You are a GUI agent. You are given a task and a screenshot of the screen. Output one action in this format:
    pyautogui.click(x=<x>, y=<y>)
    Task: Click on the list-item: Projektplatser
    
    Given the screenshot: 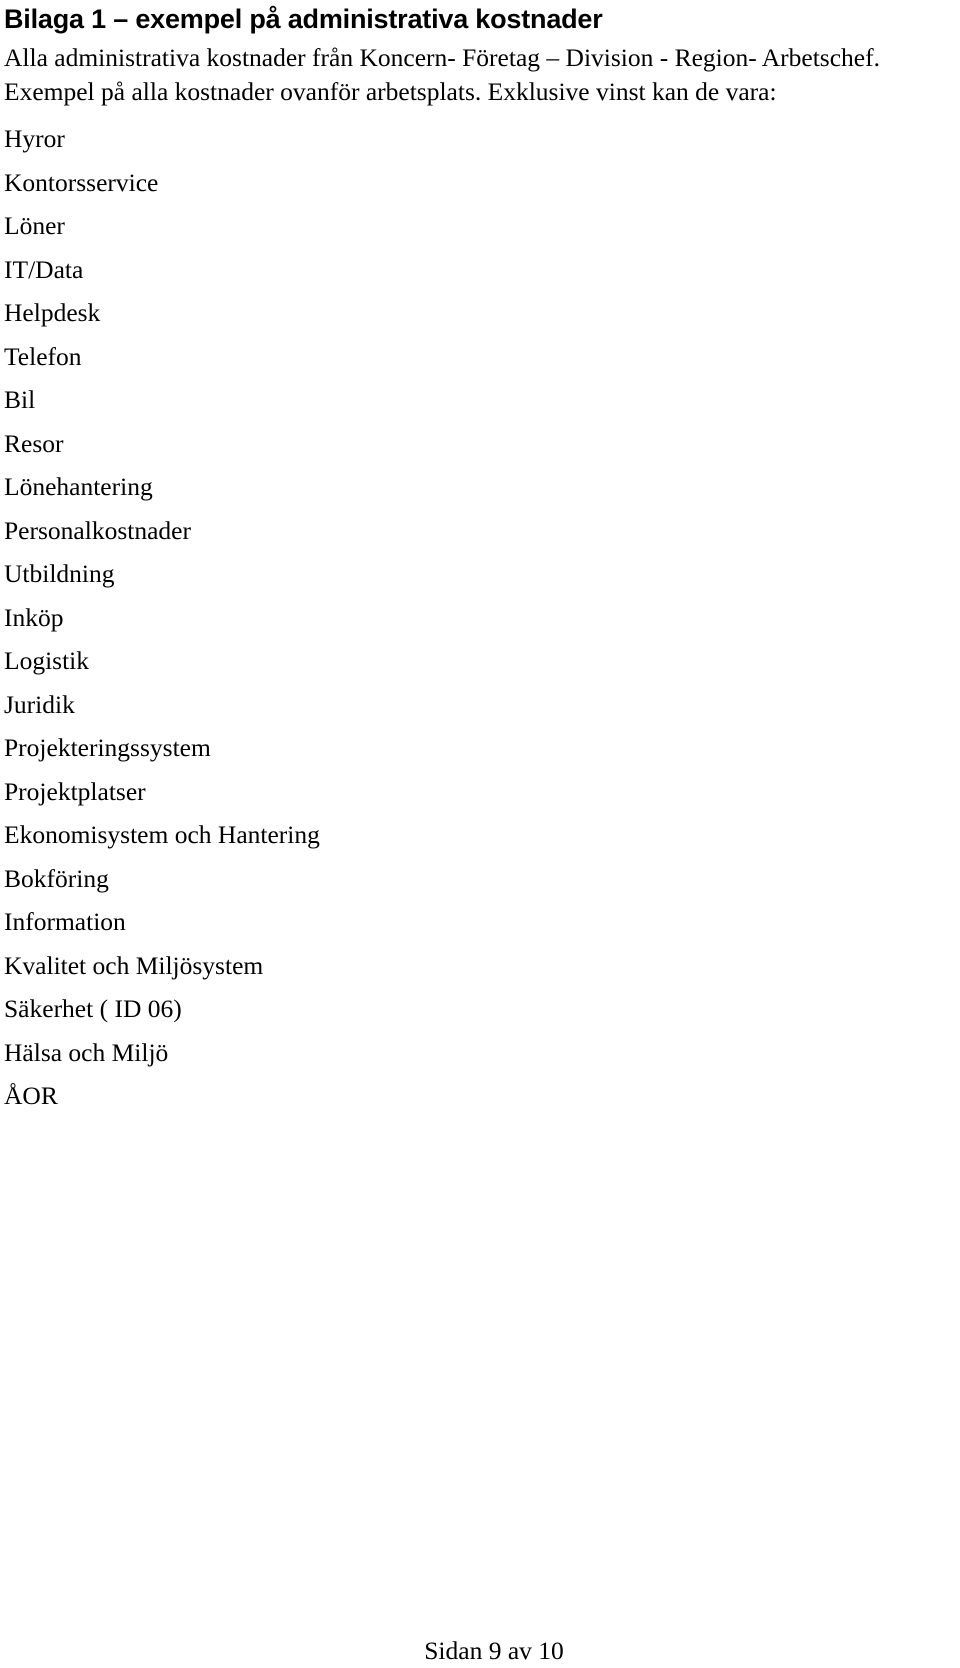 What is the action you would take?
    pyautogui.click(x=75, y=791)
    